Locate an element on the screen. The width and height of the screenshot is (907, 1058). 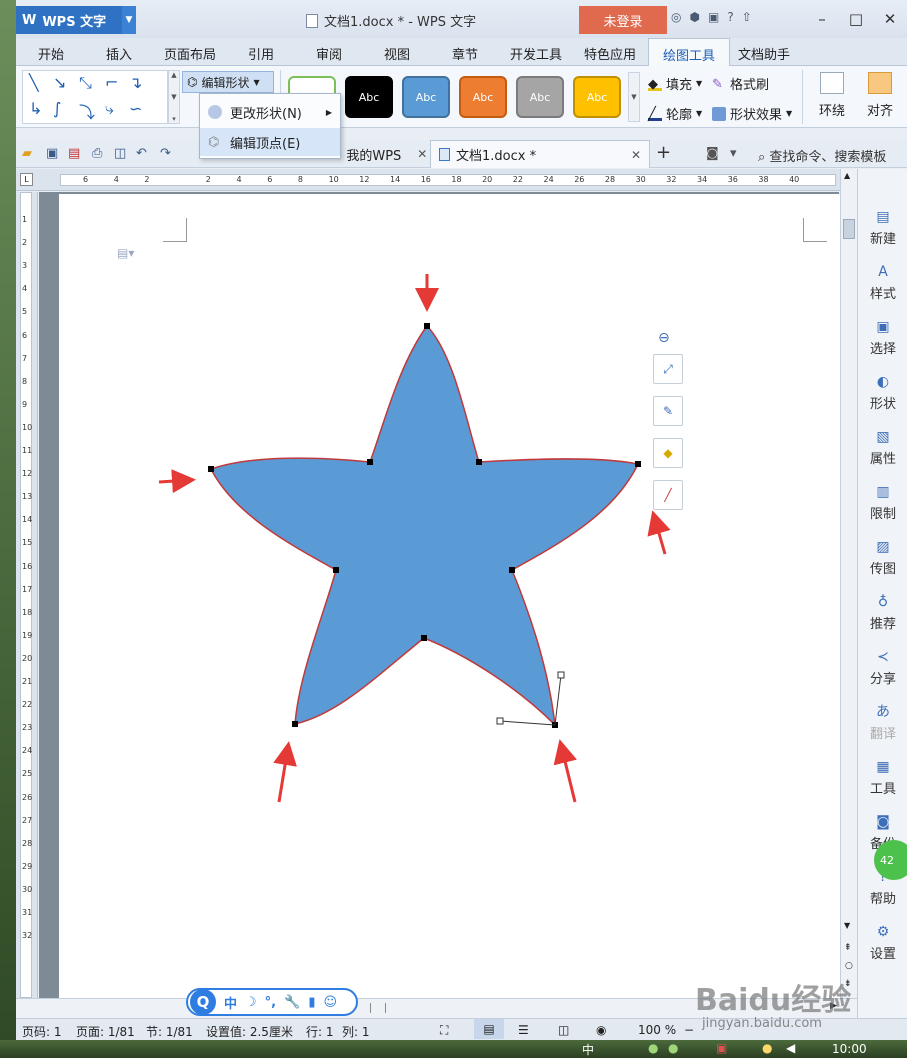
tab-features: 特色应用 is located at coordinates (610, 53).